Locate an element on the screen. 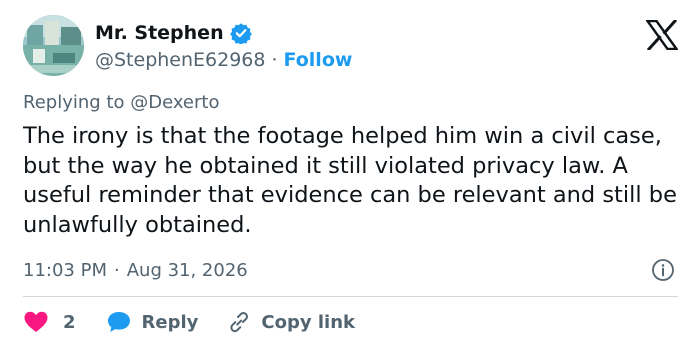  info-icon is located at coordinates (663, 270).